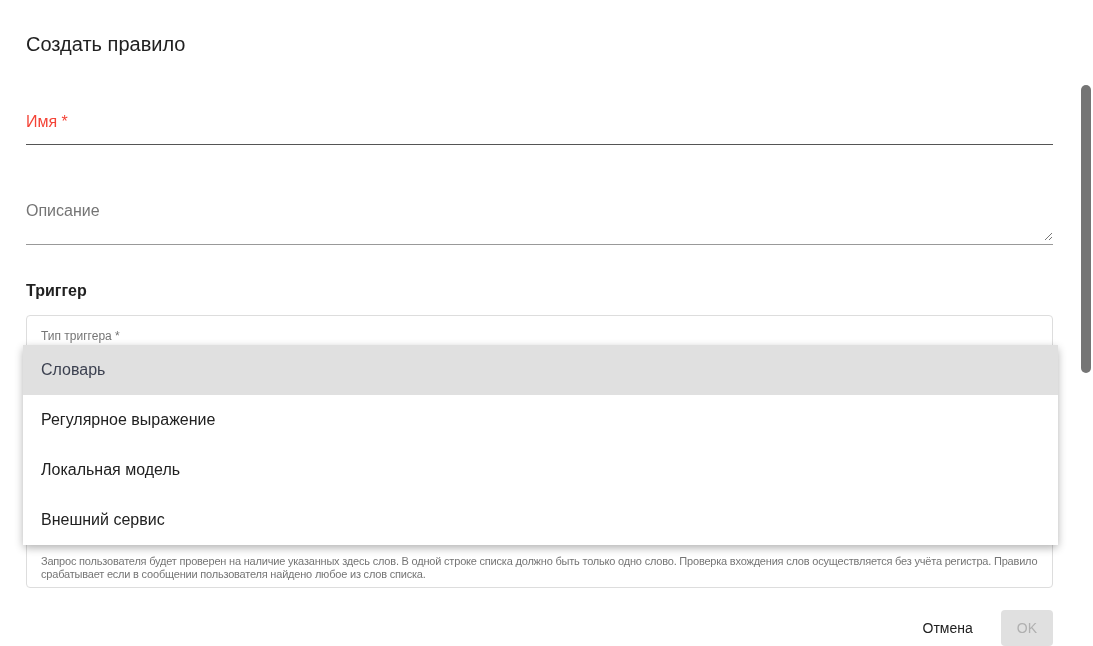 The height and width of the screenshot is (646, 1093). Describe the element at coordinates (540, 370) in the screenshot. I see `menu-item: Словарь` at that location.